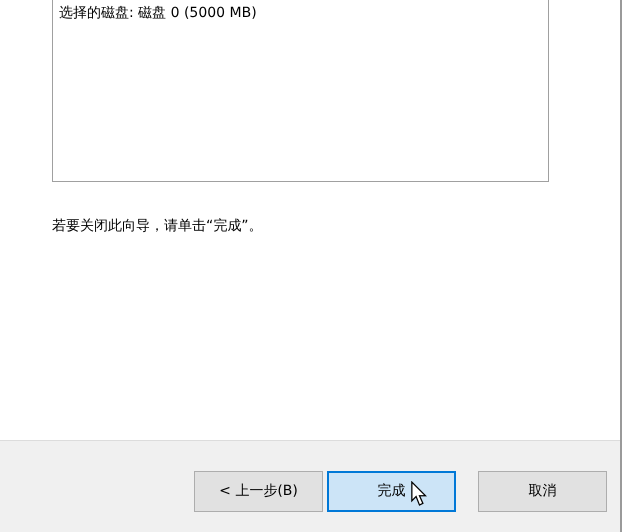  I want to click on finish-button: 完成, so click(391, 491).